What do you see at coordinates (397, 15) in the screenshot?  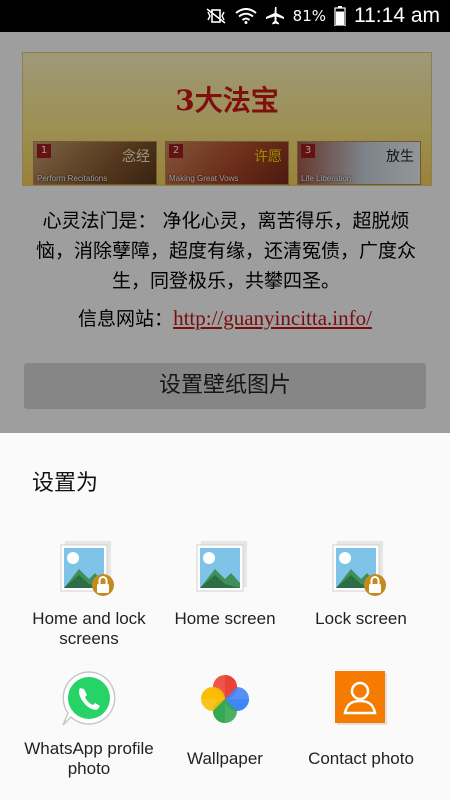 I see `clock: 11:14 am` at bounding box center [397, 15].